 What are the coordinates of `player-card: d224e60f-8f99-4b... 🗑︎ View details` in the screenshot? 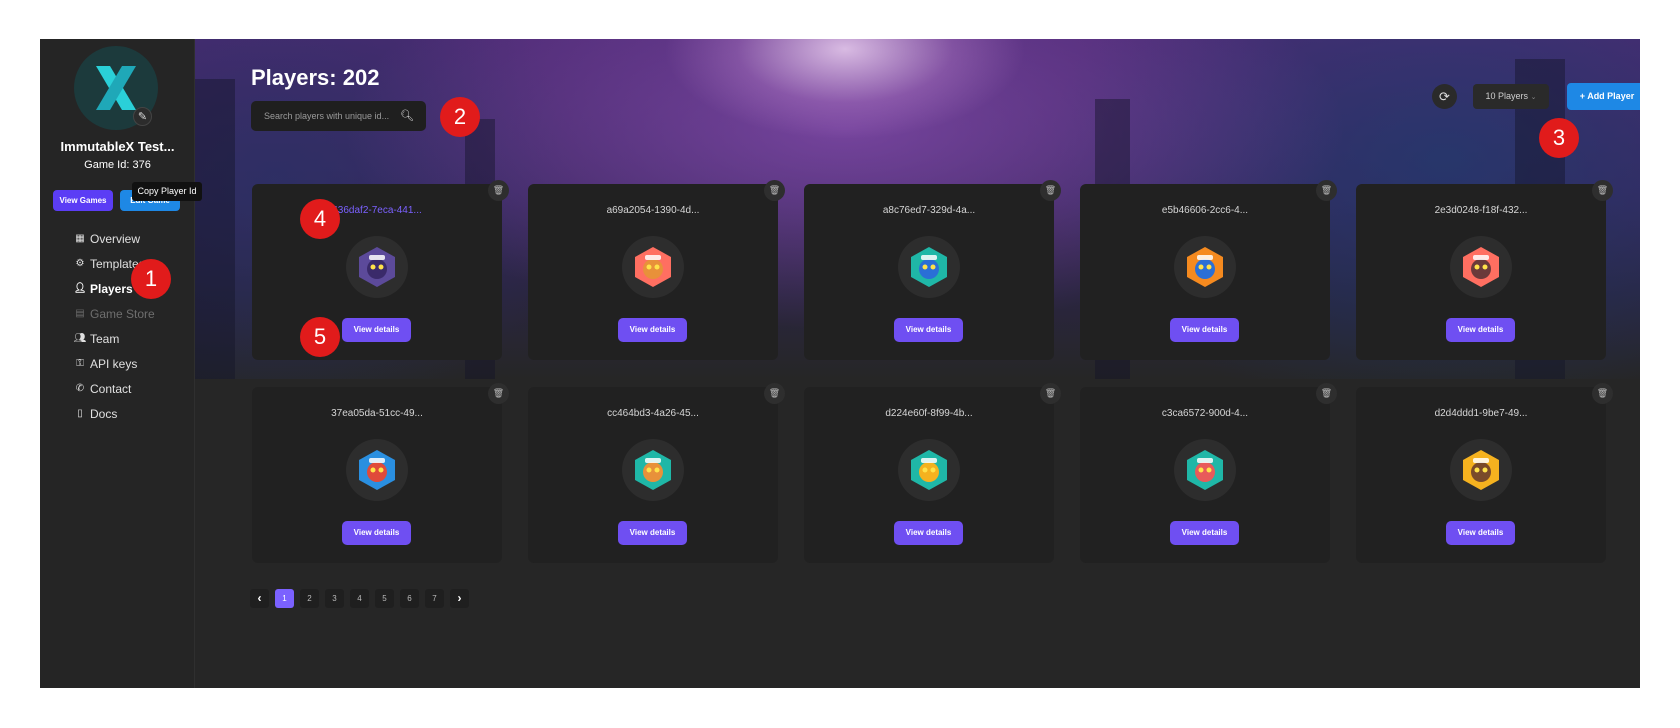 It's located at (932, 473).